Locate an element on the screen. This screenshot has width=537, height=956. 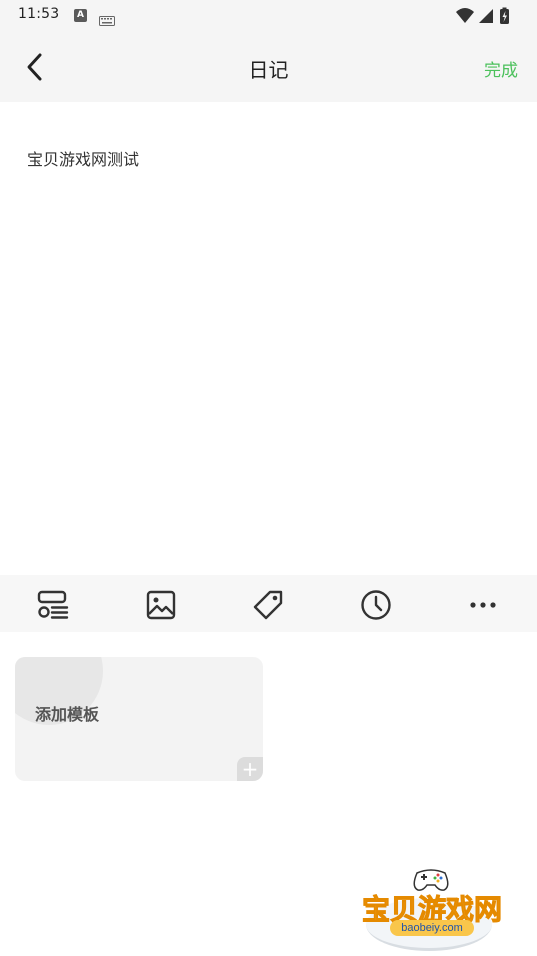
add-template-label: 添加模板 is located at coordinates (67, 714).